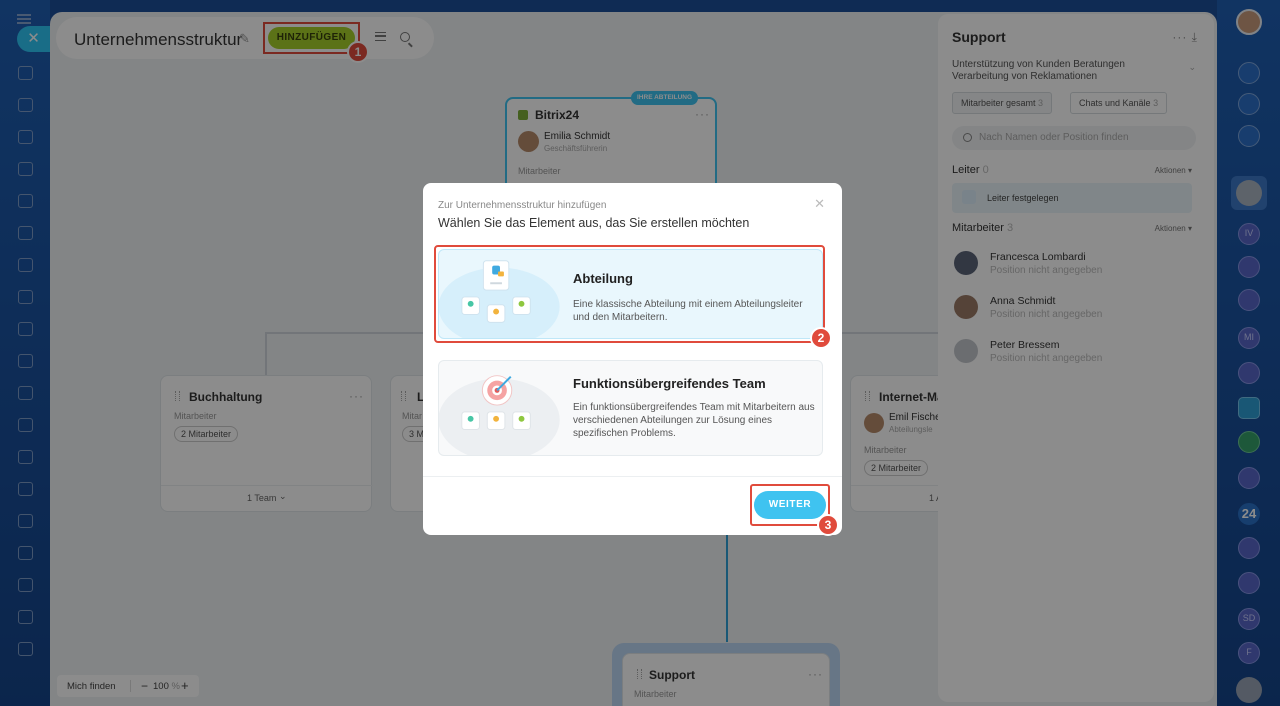 The height and width of the screenshot is (706, 1280). What do you see at coordinates (629, 294) in the screenshot?
I see `annotation-frame` at bounding box center [629, 294].